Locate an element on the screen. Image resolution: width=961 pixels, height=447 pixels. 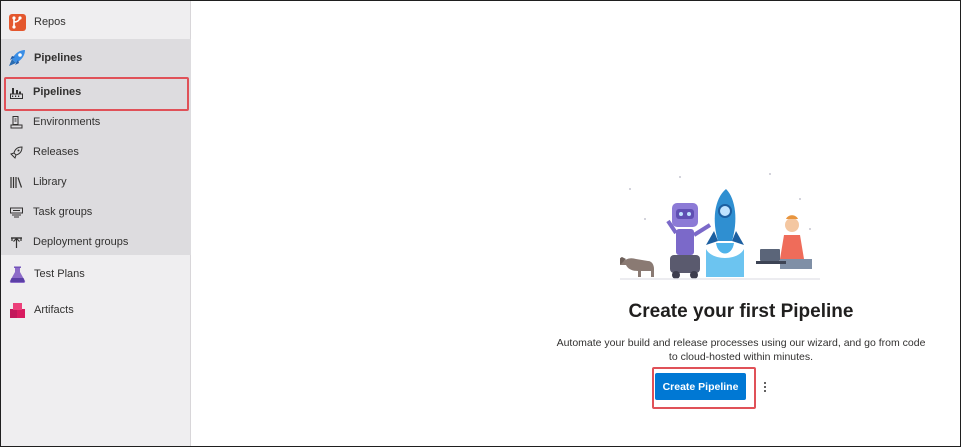
nav-releases-label: Releases is located at coordinates (56, 152).